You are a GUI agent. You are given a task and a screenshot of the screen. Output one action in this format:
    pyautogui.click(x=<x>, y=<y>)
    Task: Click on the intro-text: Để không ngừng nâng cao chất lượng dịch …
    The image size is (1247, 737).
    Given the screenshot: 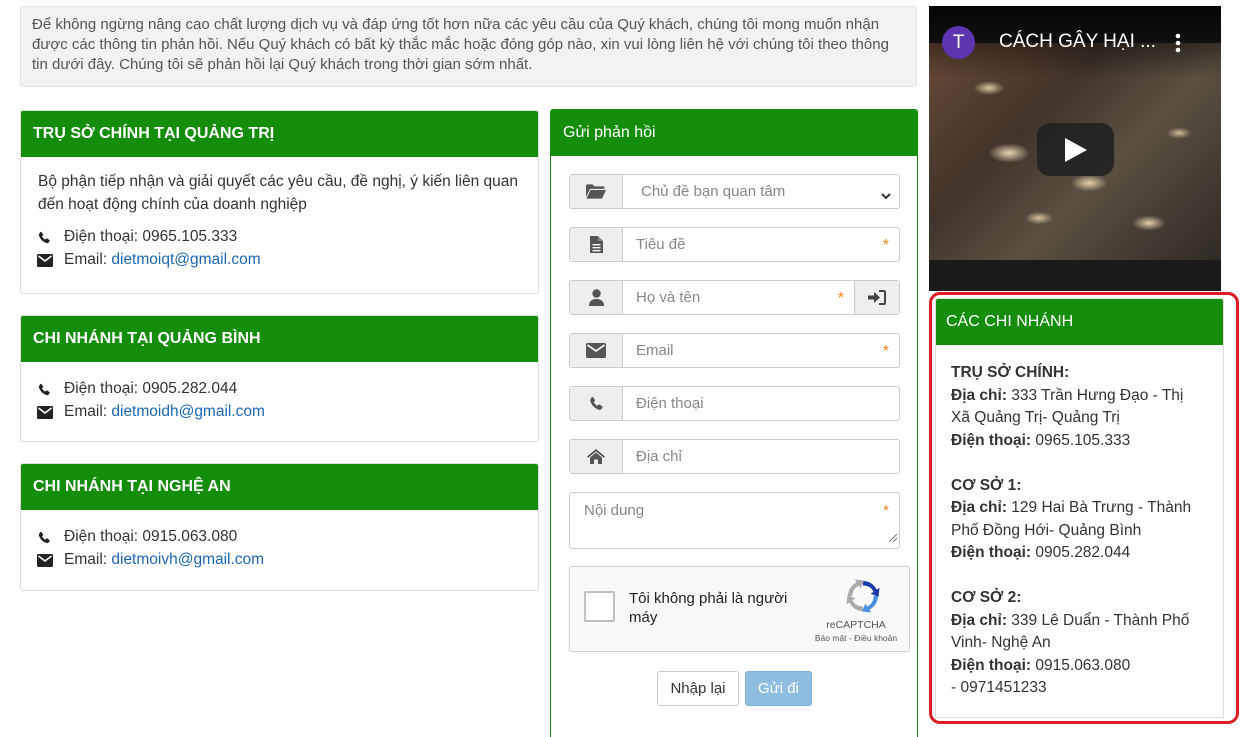 What is the action you would take?
    pyautogui.click(x=468, y=46)
    